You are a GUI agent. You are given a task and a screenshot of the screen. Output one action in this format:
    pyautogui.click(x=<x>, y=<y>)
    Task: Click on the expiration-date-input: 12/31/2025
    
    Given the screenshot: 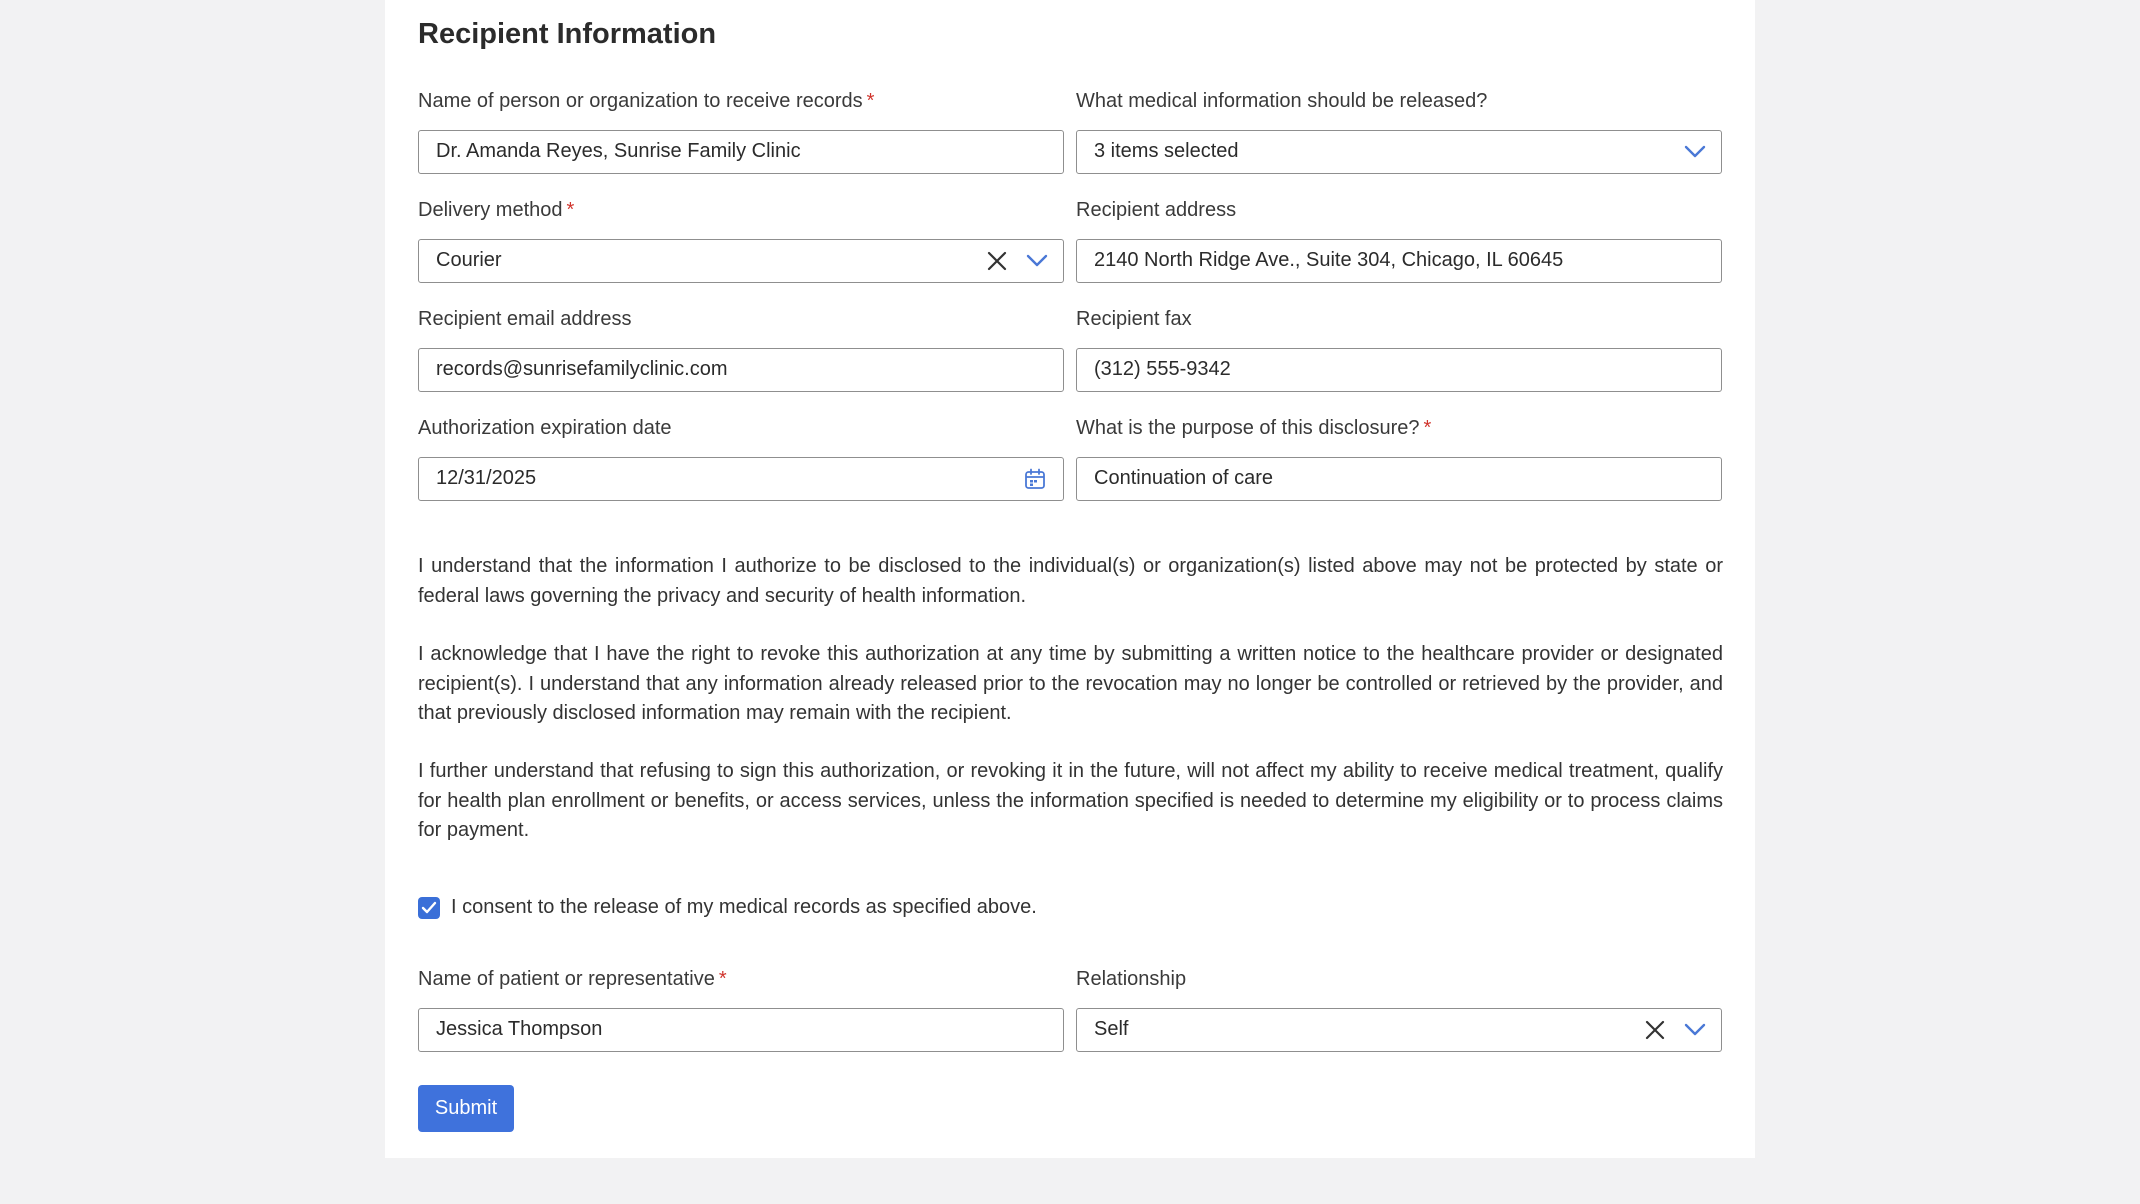 What is the action you would take?
    pyautogui.click(x=741, y=479)
    